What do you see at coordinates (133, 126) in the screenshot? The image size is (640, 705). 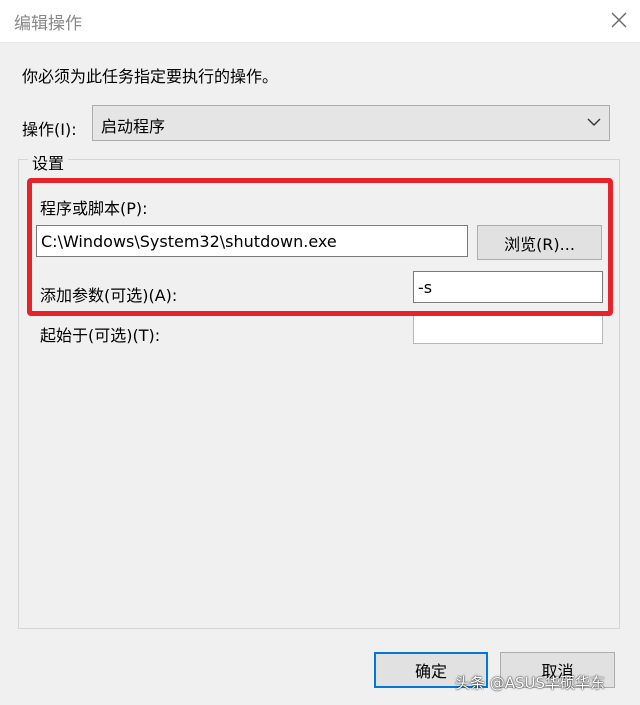 I see `action-select-value: 启动程序` at bounding box center [133, 126].